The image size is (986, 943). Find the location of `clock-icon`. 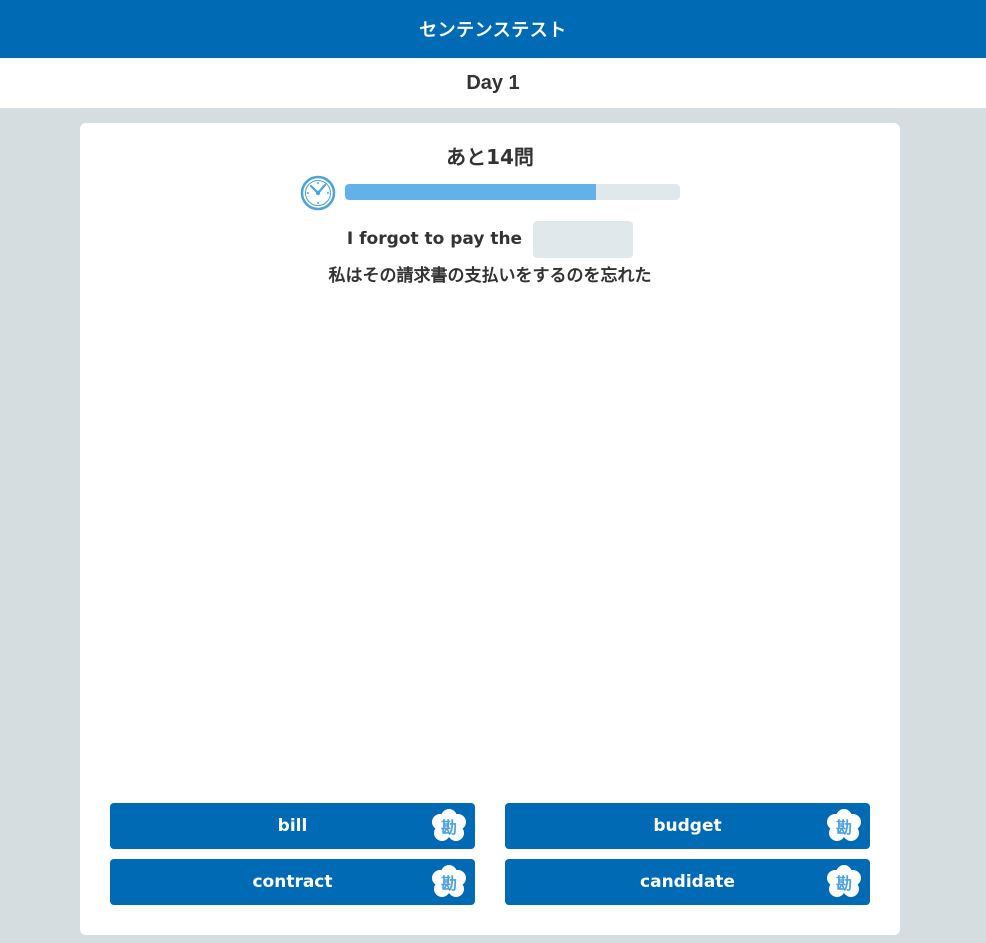

clock-icon is located at coordinates (318, 193).